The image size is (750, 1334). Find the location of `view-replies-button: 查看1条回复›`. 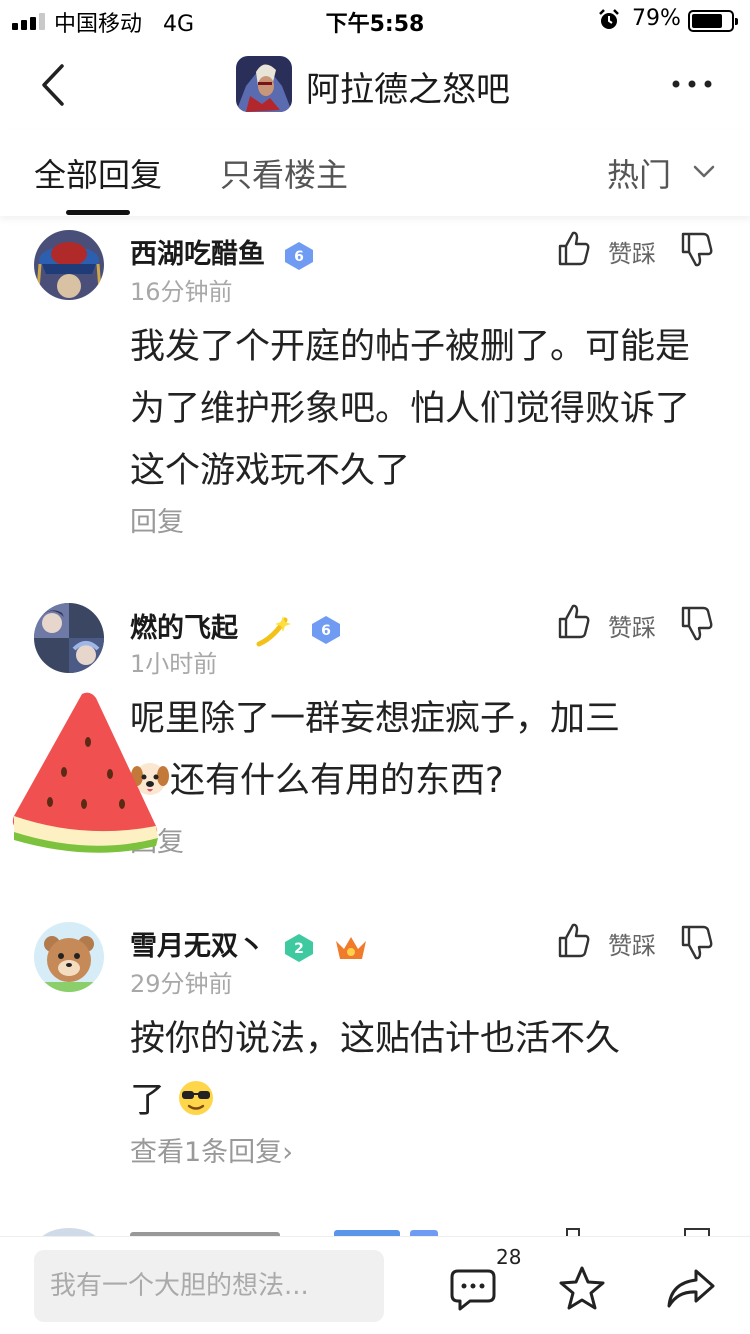

view-replies-button: 查看1条回复› is located at coordinates (211, 1149).